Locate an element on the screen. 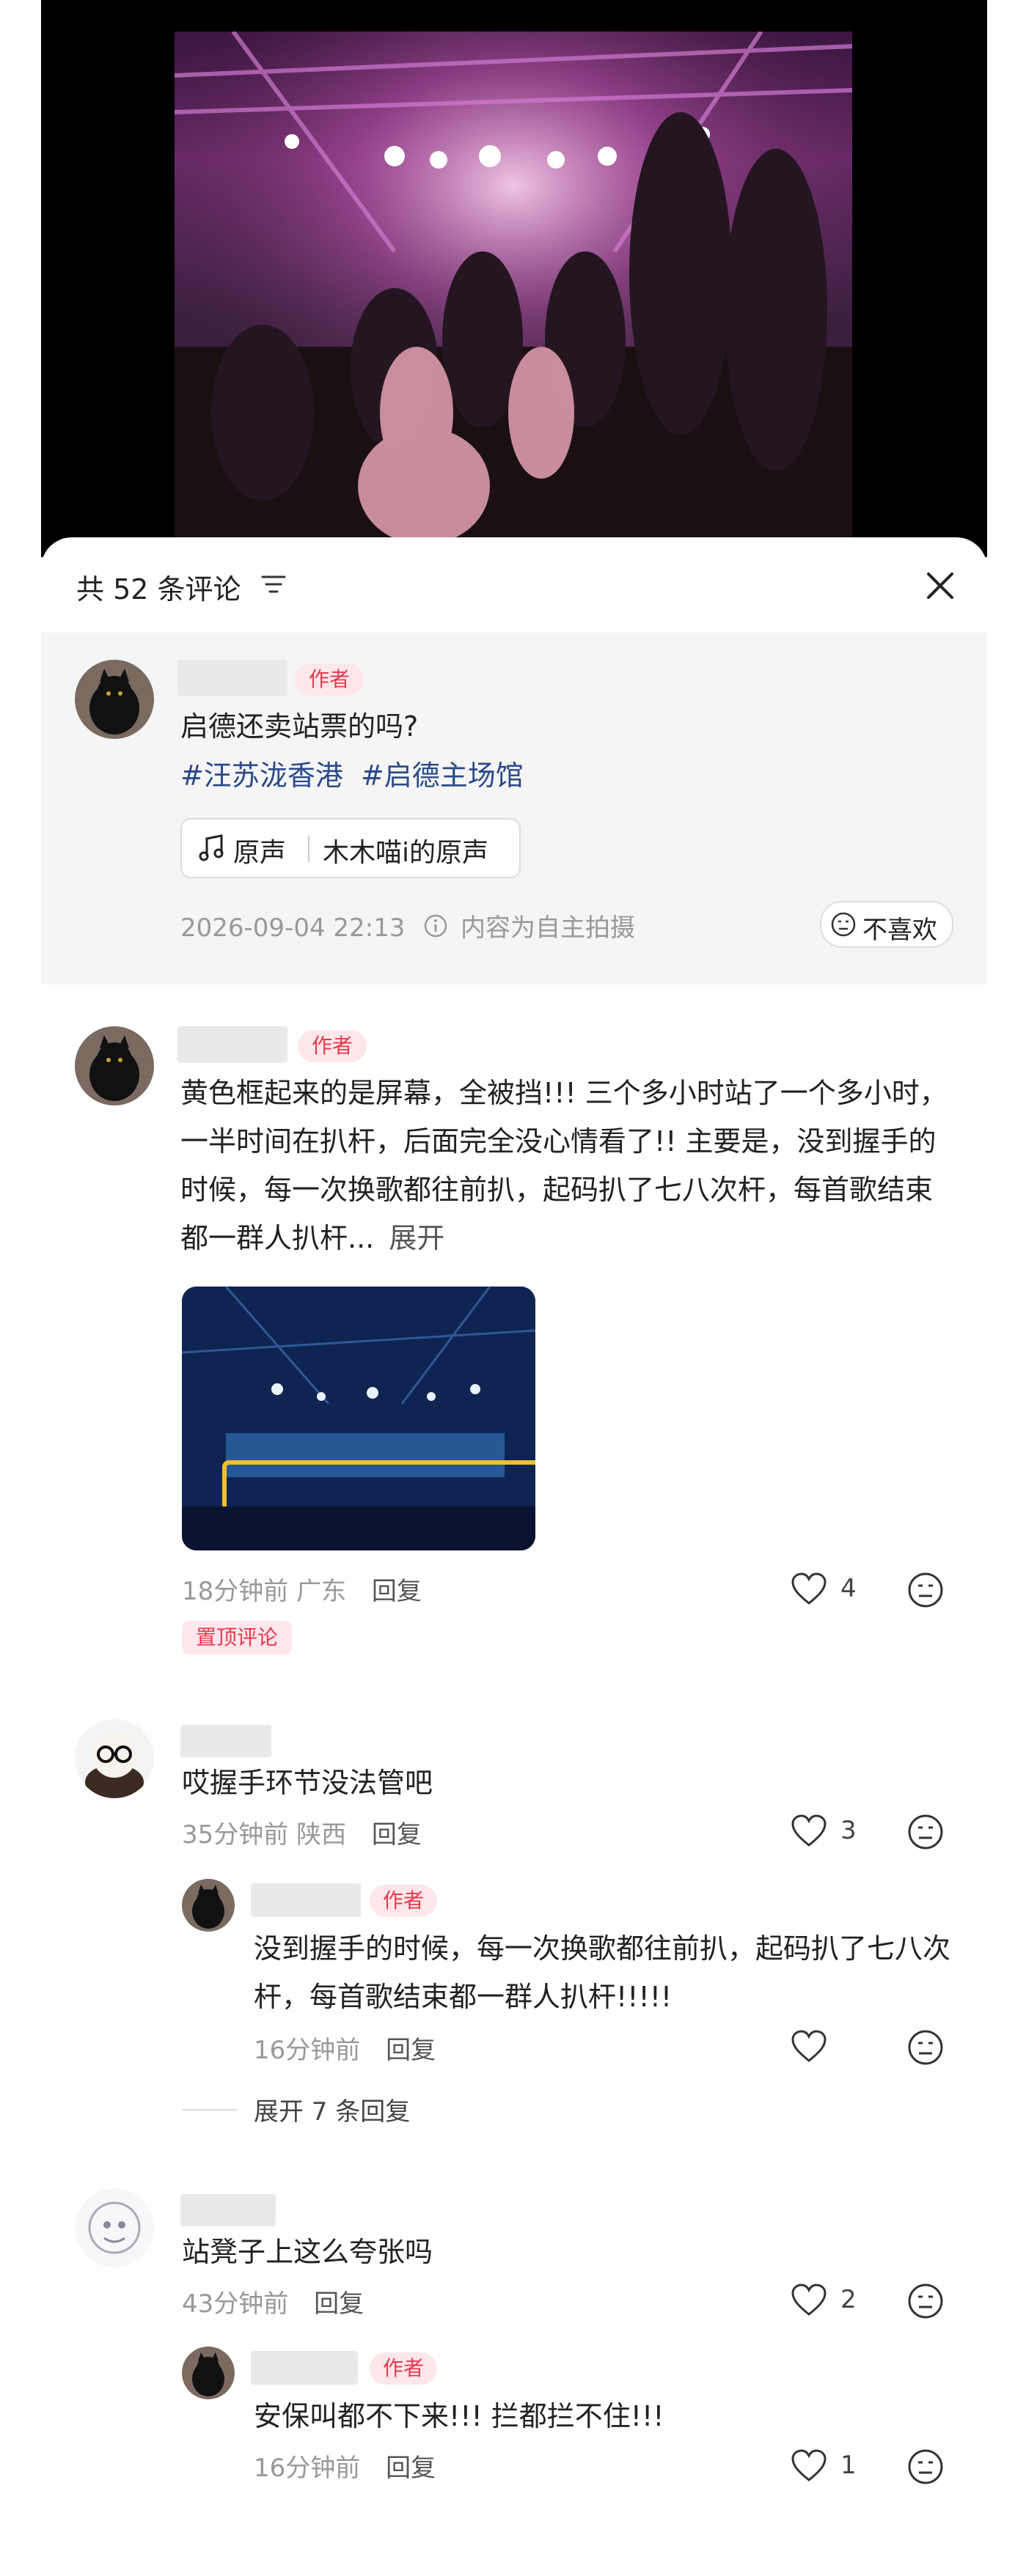 This screenshot has width=1026, height=2576. video-player is located at coordinates (513, 288).